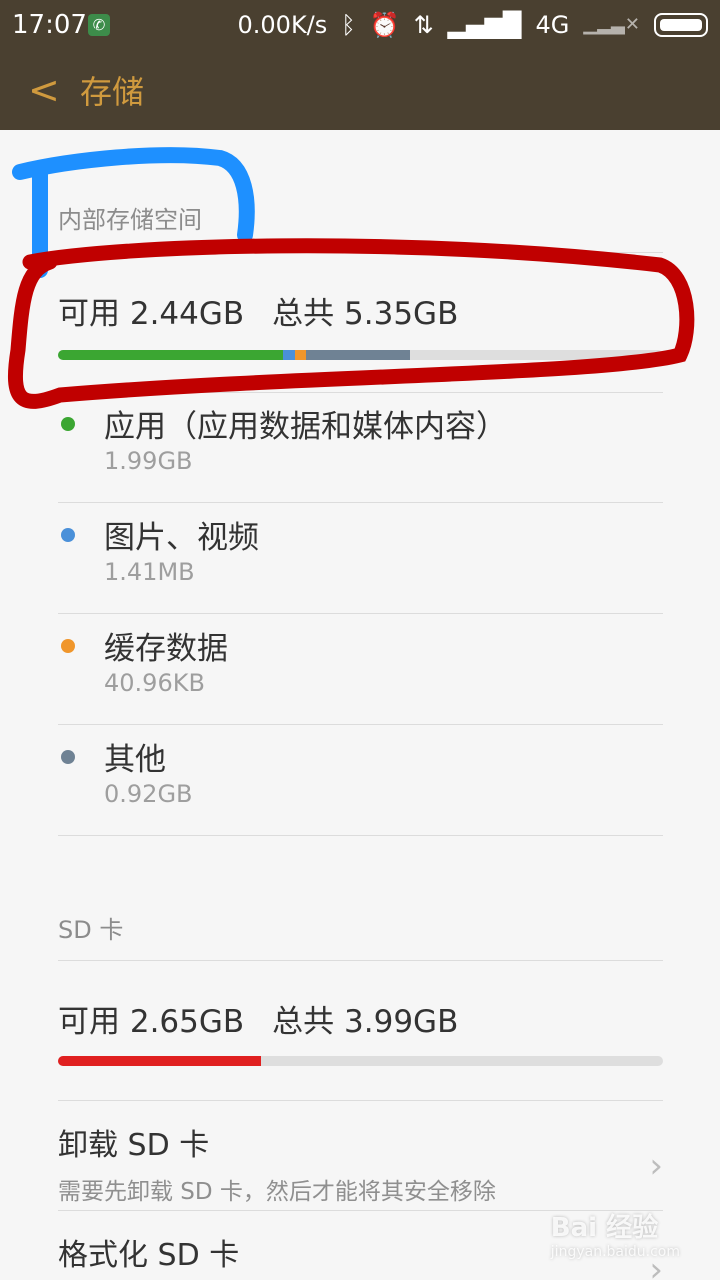 This screenshot has height=1280, width=720. I want to click on unmount-sd-title: 卸载 SD 卡, so click(134, 1145).